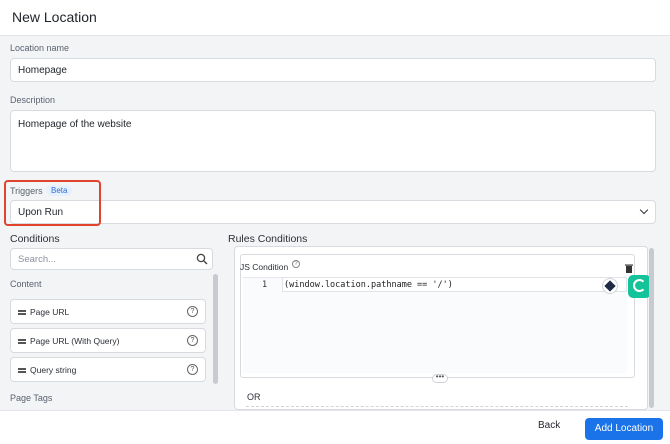 This screenshot has width=670, height=444. Describe the element at coordinates (31, 398) in the screenshot. I see `page-tags-group-label: Page Tags` at that location.